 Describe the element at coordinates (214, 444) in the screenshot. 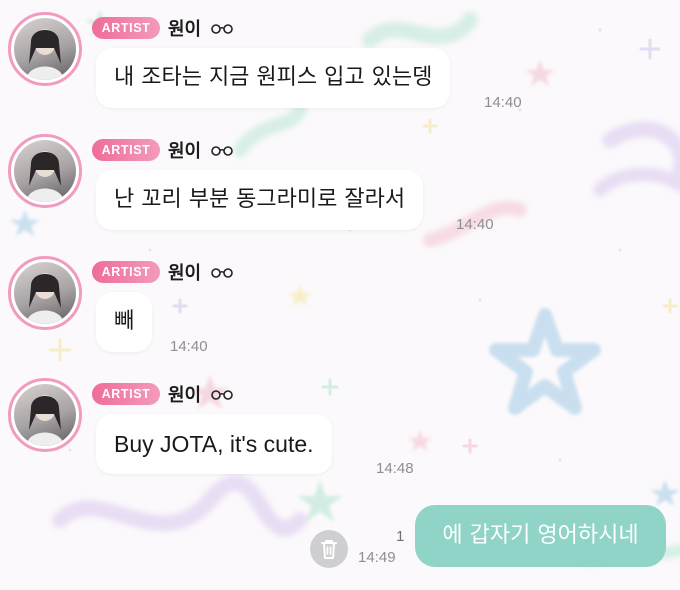

I see `message-bubble: Buy JOTA, it's cute.` at that location.